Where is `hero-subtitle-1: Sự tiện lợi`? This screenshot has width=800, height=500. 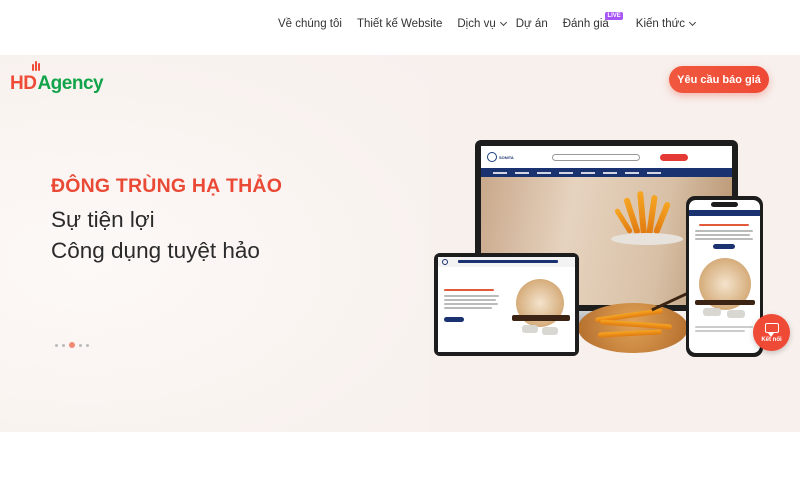
hero-subtitle-1: Sự tiện lợi is located at coordinates (103, 219).